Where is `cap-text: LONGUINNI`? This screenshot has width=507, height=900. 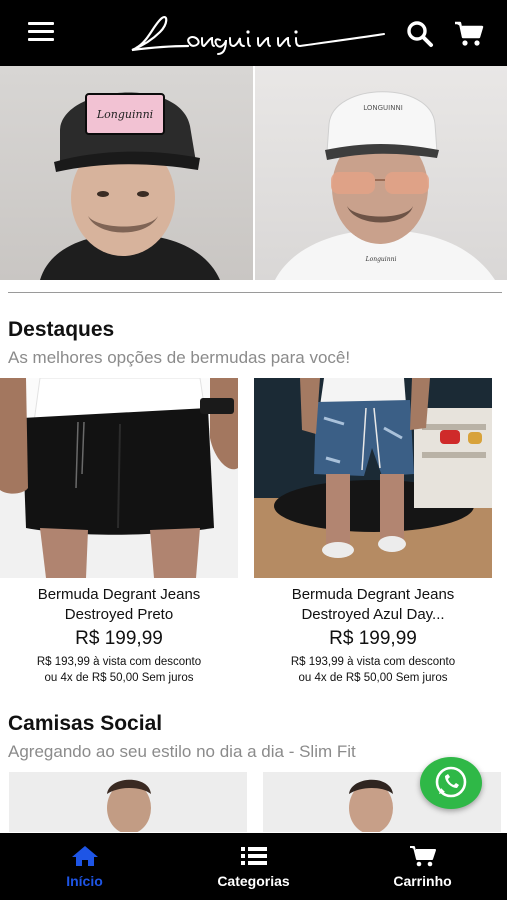
cap-text: LONGUINNI is located at coordinates (383, 108).